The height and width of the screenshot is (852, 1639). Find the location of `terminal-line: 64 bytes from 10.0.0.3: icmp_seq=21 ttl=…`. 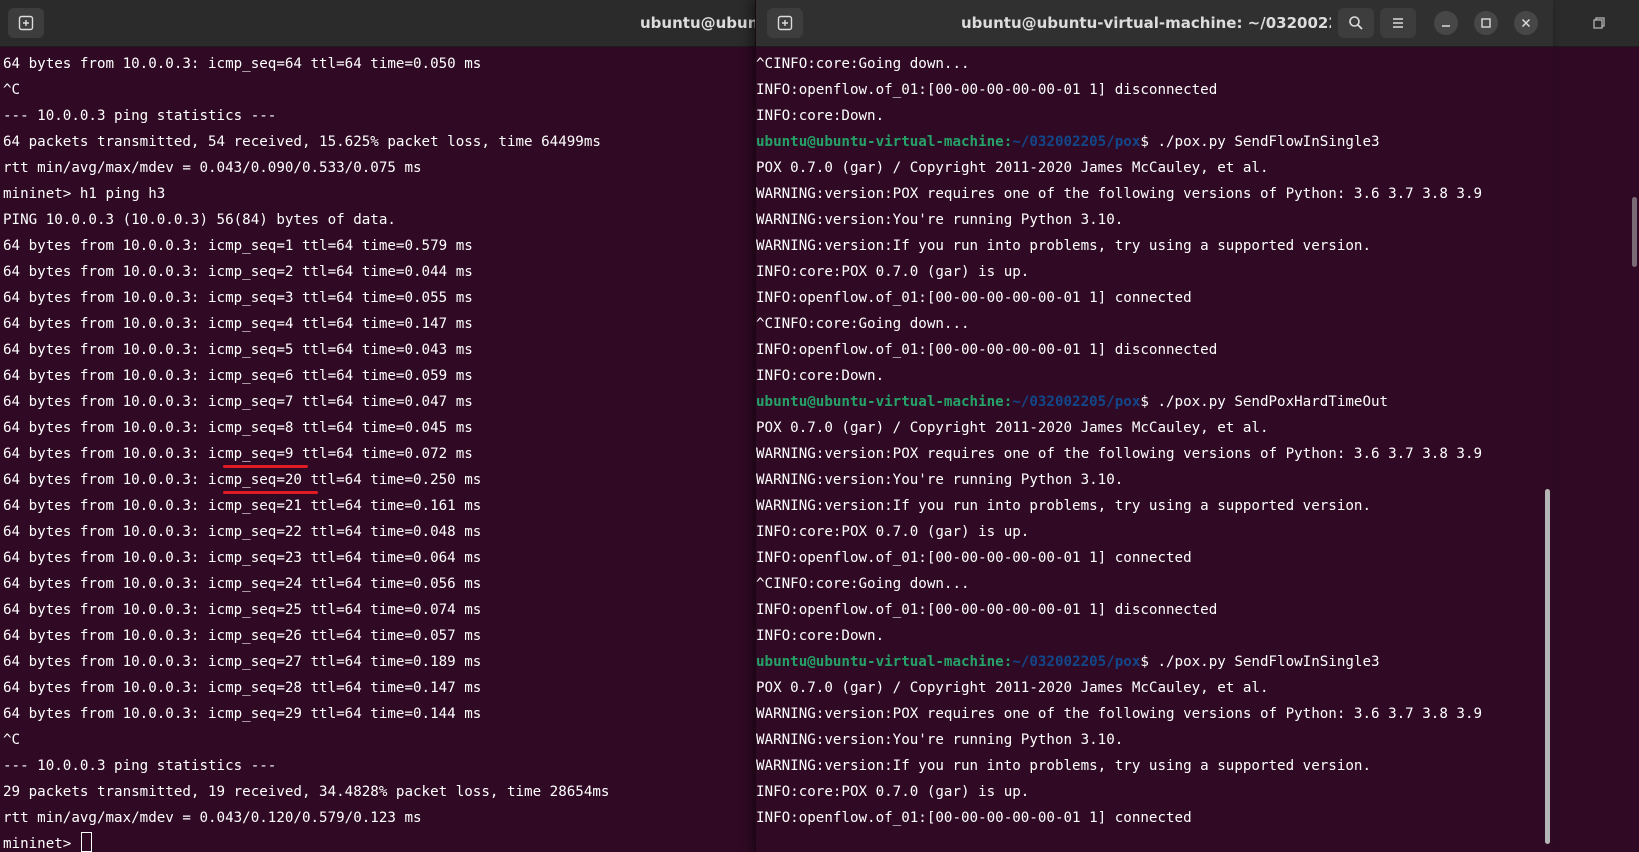

terminal-line: 64 bytes from 10.0.0.3: icmp_seq=21 ttl=… is located at coordinates (242, 506).